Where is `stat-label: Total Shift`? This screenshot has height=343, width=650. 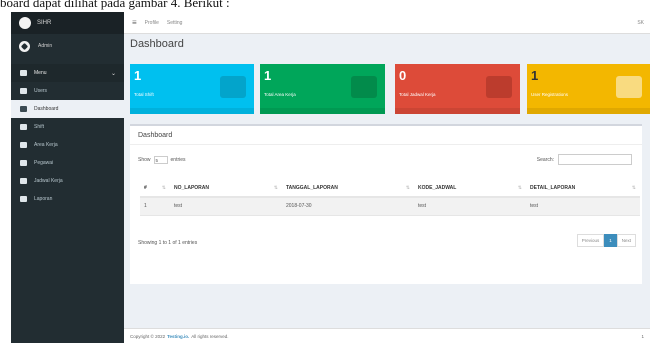
stat-label: Total Shift is located at coordinates (144, 94).